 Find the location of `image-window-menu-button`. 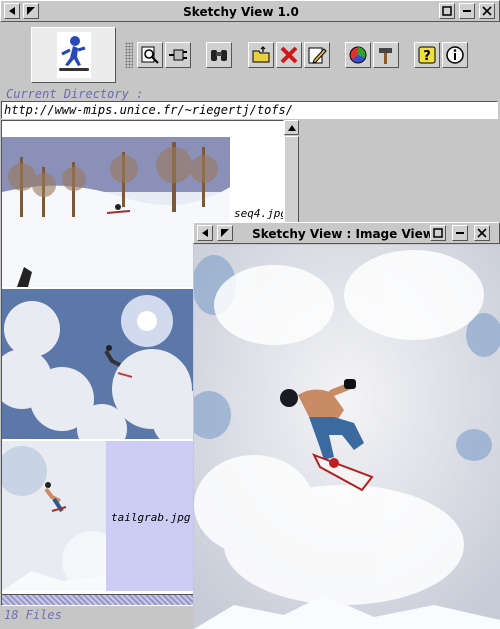

image-window-menu-button is located at coordinates (205, 233).